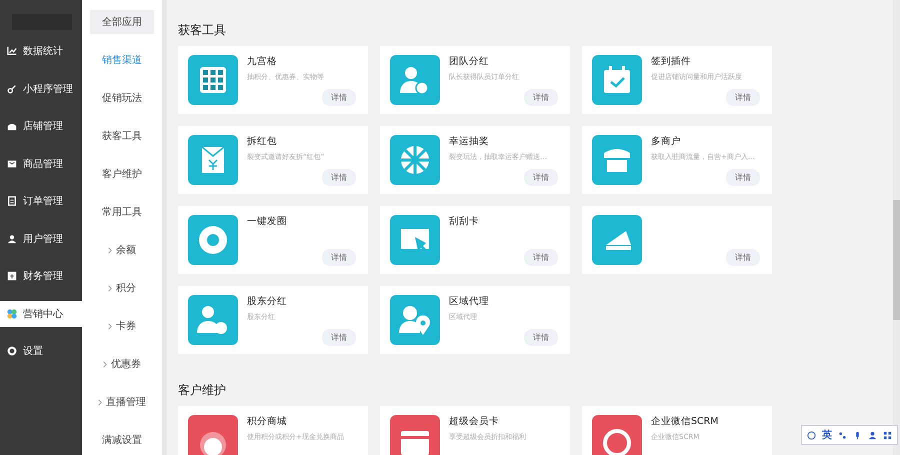  I want to click on app-title: 积分商城, so click(267, 421).